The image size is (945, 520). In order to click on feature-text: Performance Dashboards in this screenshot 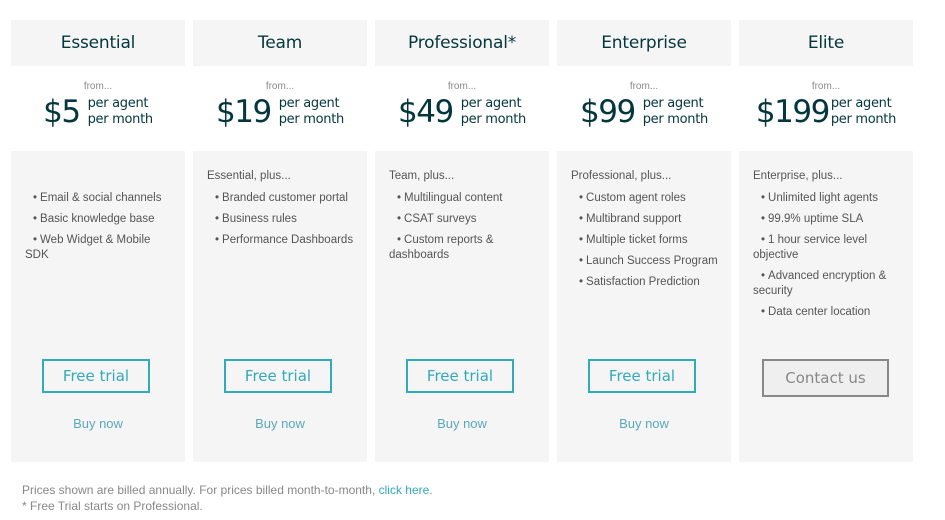, I will do `click(288, 240)`.